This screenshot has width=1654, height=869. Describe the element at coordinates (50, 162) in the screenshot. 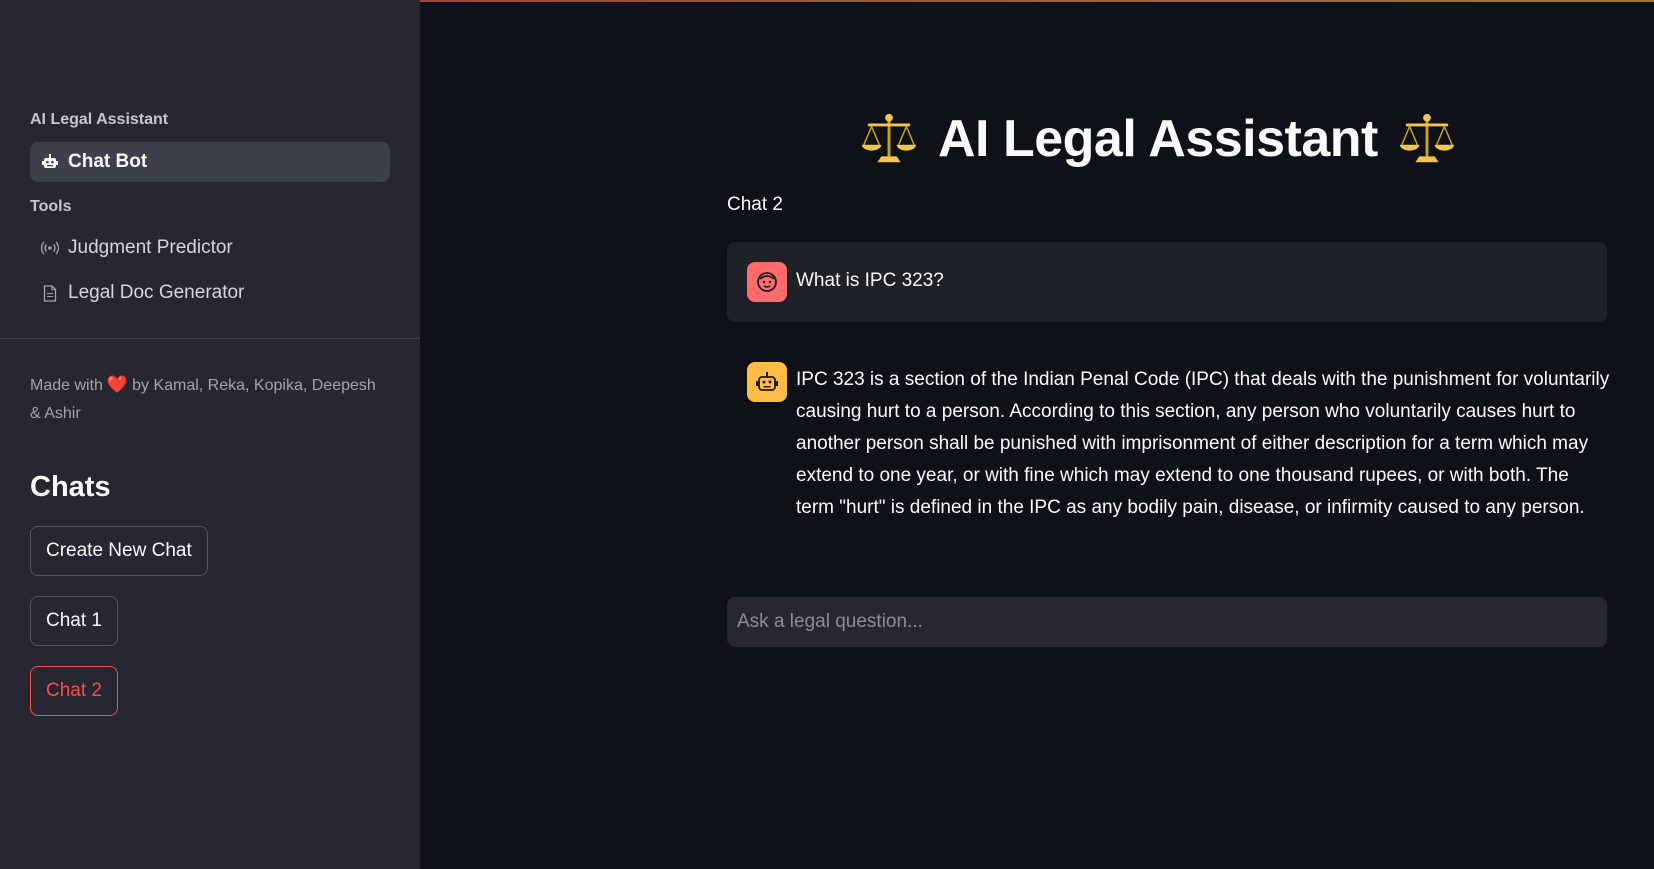

I see `robot-icon` at that location.